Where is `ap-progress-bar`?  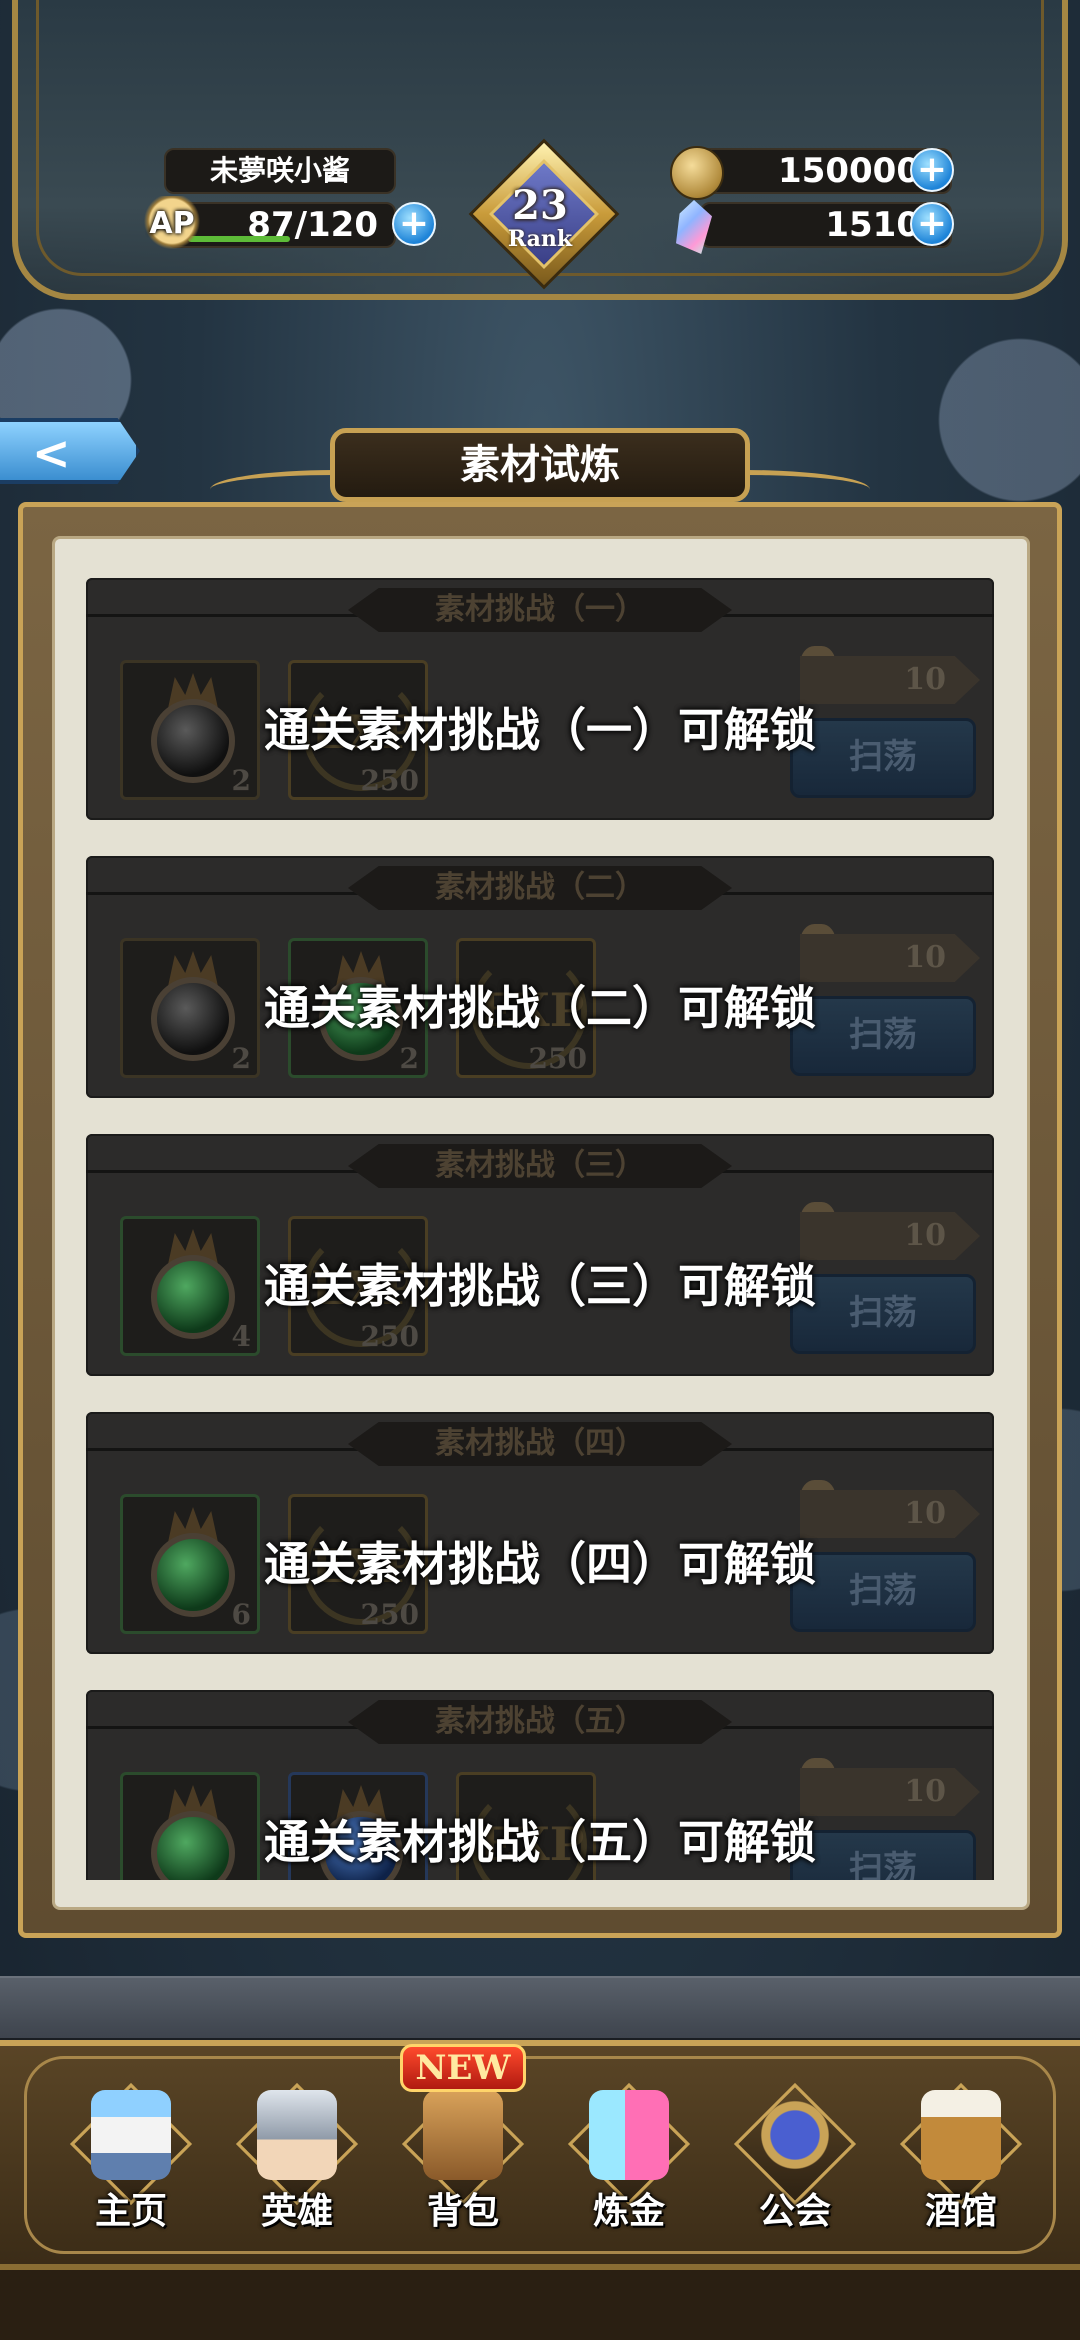
ap-progress-bar is located at coordinates (239, 239).